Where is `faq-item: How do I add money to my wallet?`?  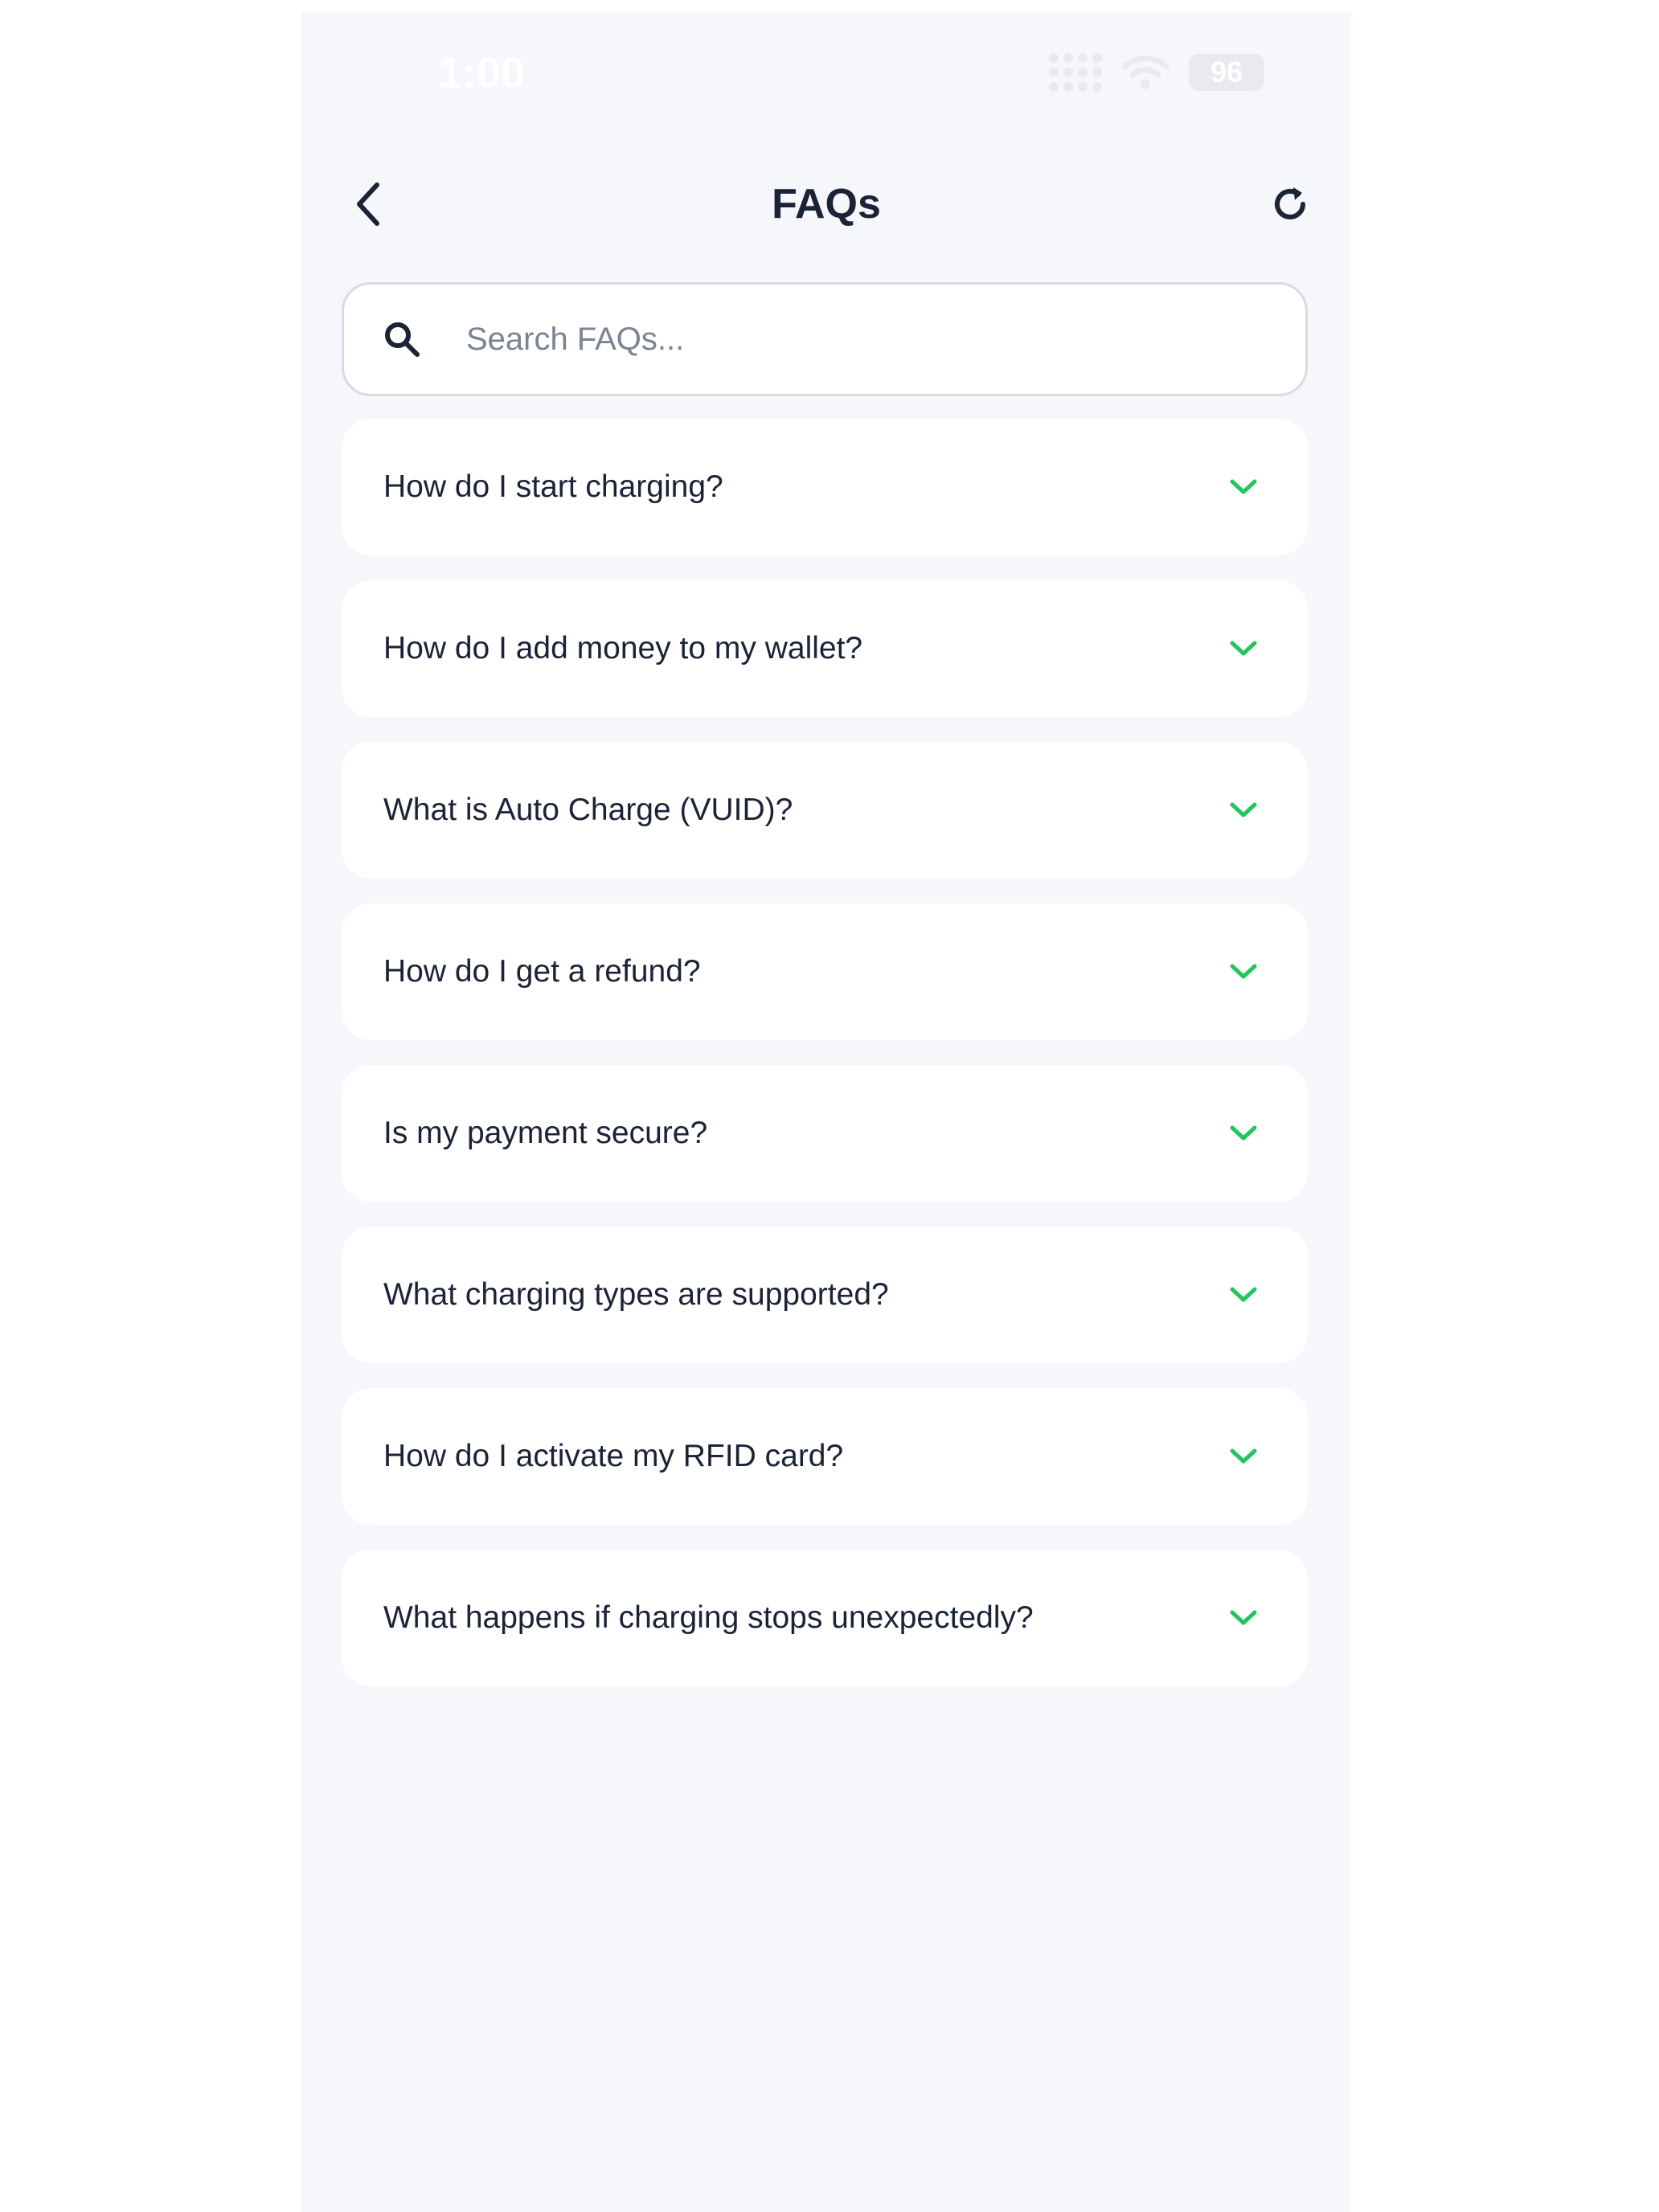
faq-item: How do I add money to my wallet? is located at coordinates (825, 648).